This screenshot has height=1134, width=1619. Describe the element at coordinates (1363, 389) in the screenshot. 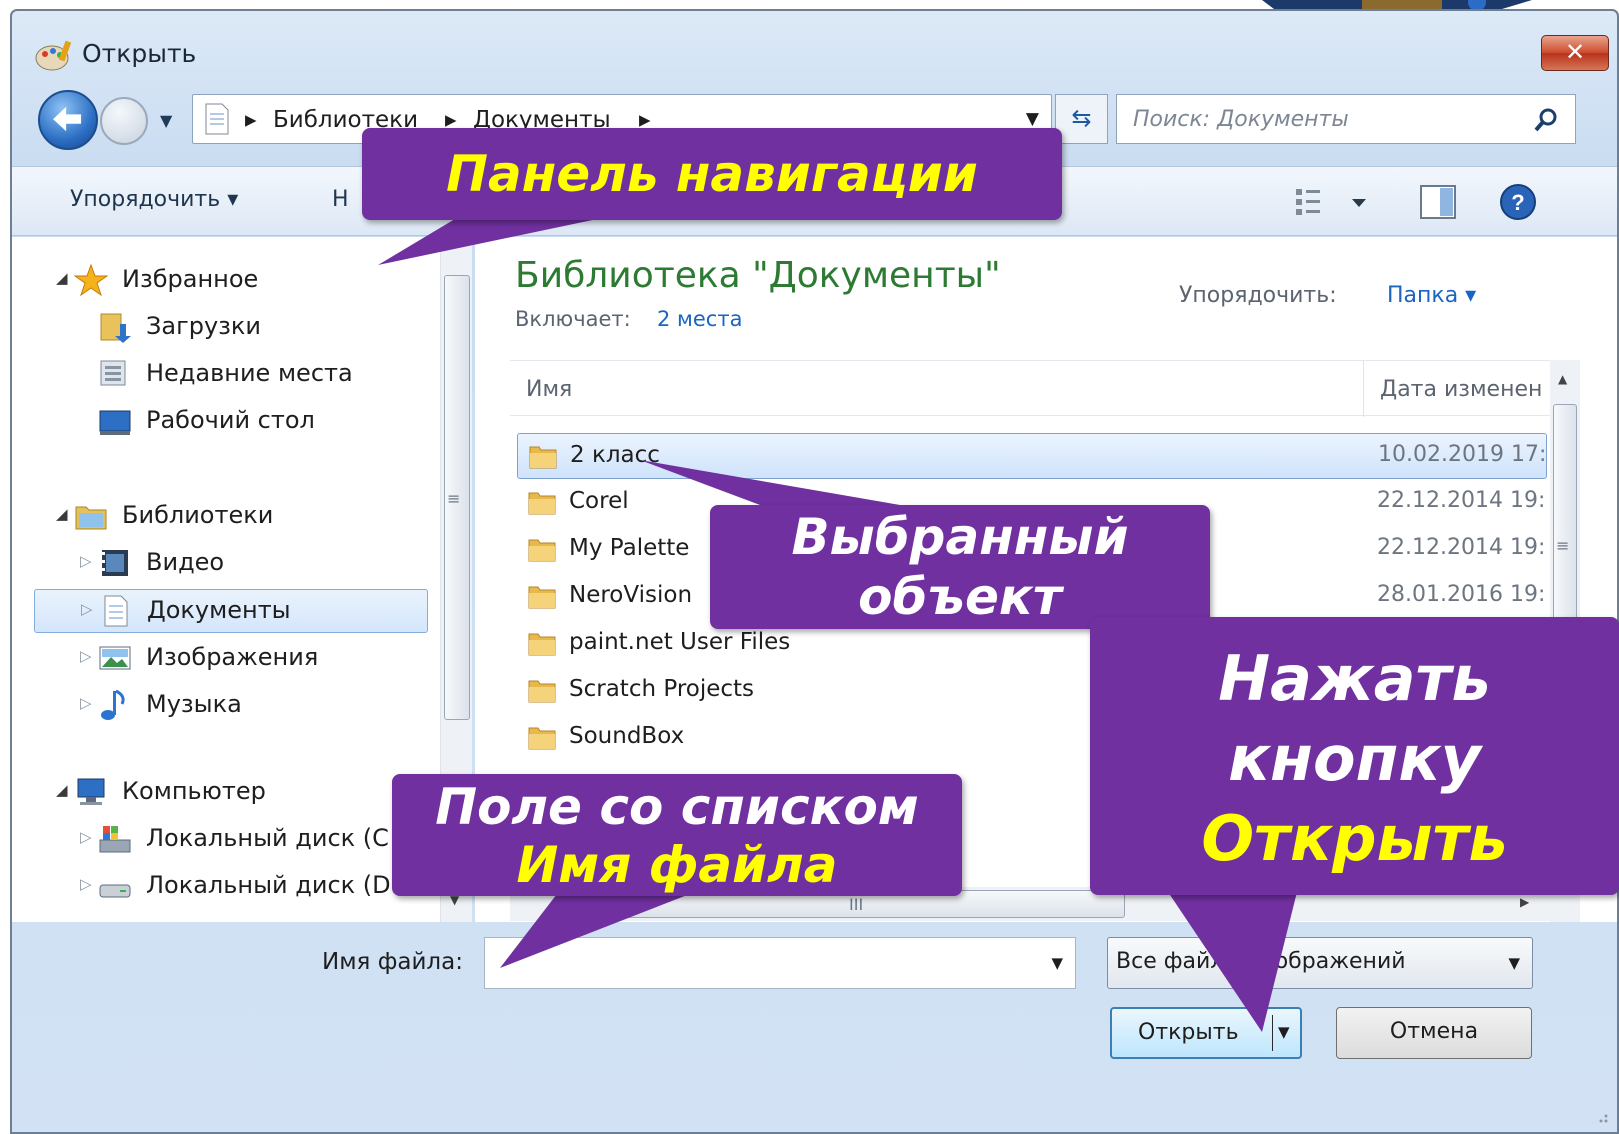

I see `column-divider` at that location.